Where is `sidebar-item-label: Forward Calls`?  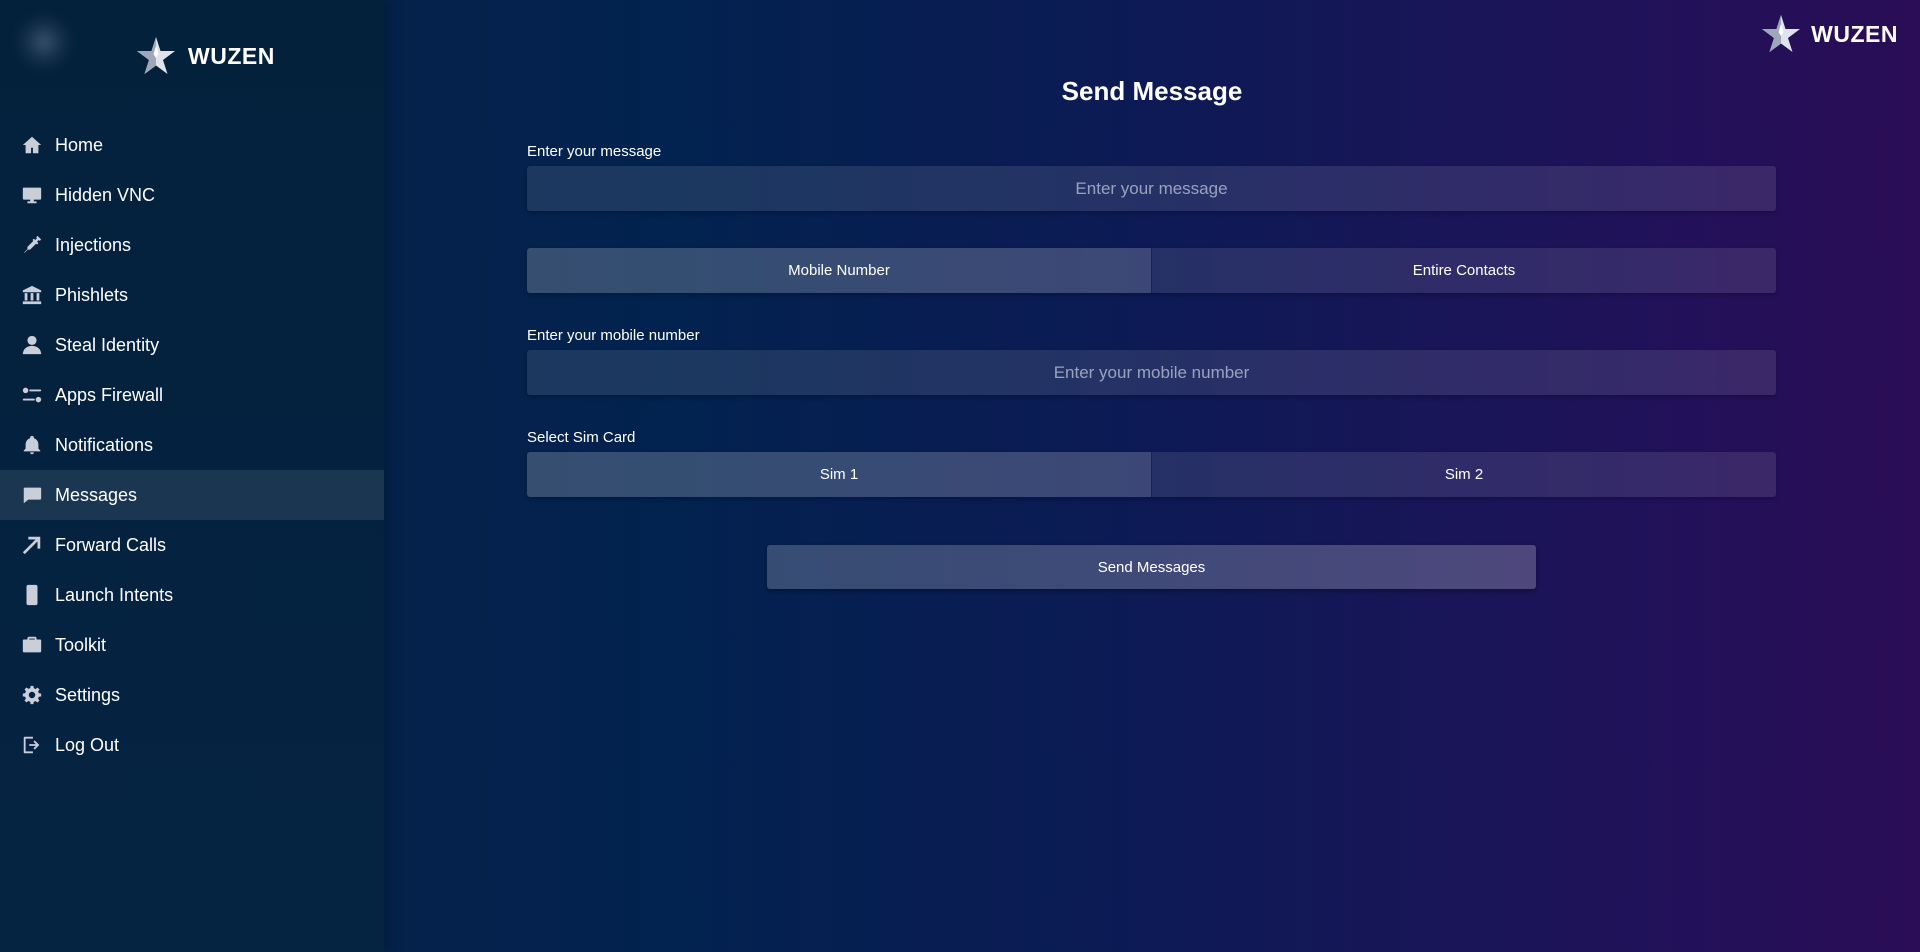
sidebar-item-label: Forward Calls is located at coordinates (111, 544).